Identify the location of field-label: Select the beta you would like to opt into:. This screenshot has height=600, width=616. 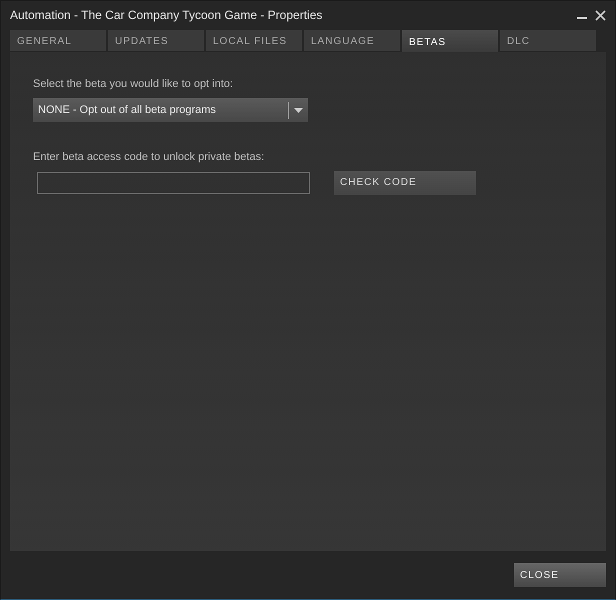
(133, 84).